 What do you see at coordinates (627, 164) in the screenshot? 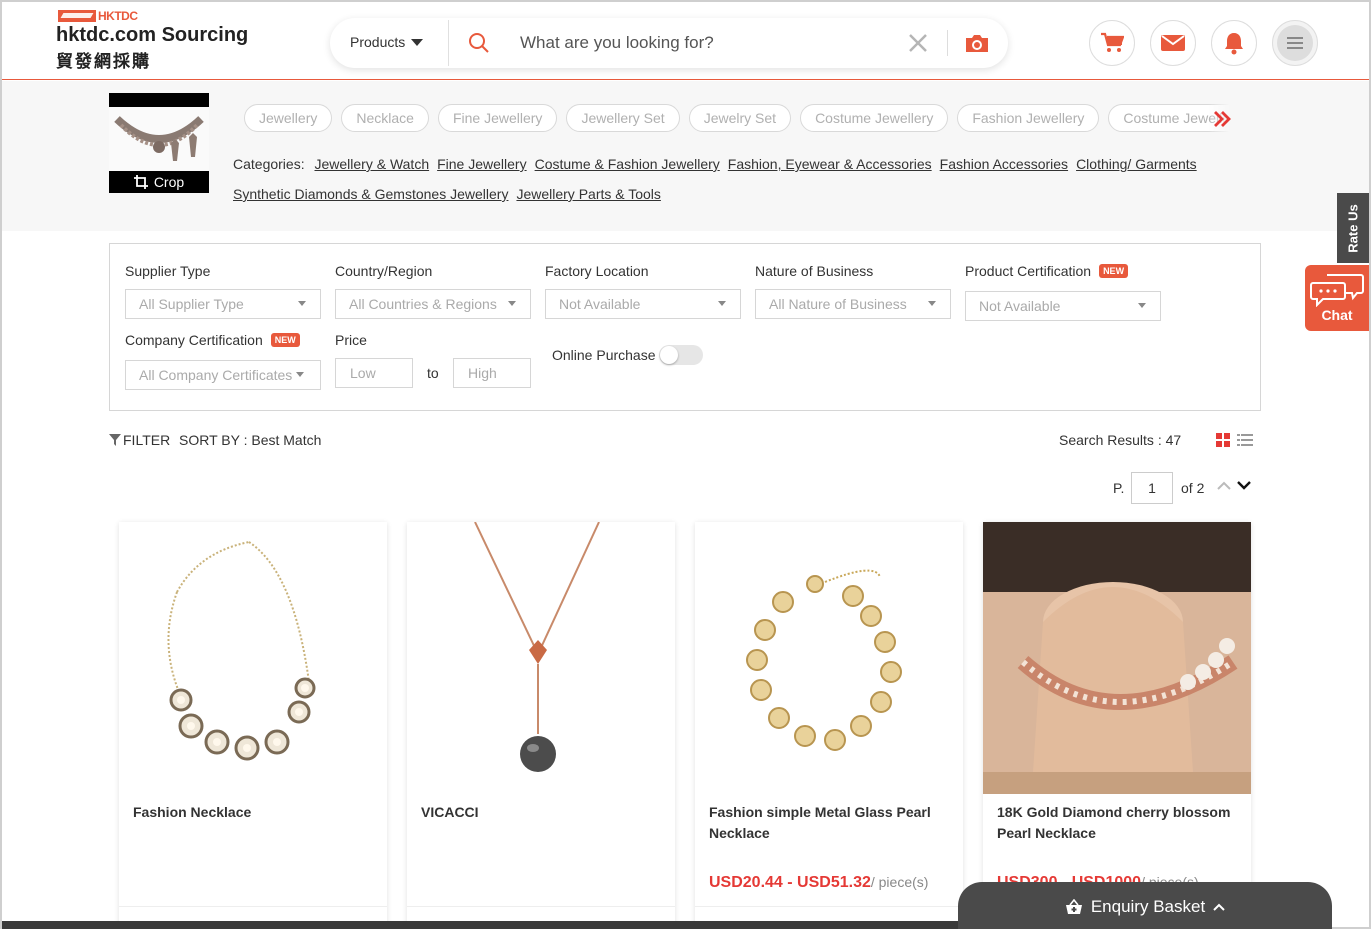
I see `category-link: Costume & Fashion Jewellery` at bounding box center [627, 164].